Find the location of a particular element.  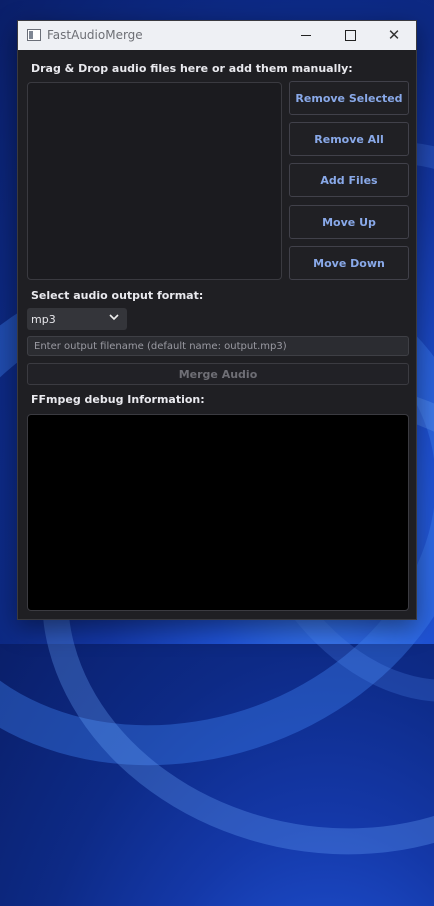

add-files-button: Add Files is located at coordinates (349, 180).